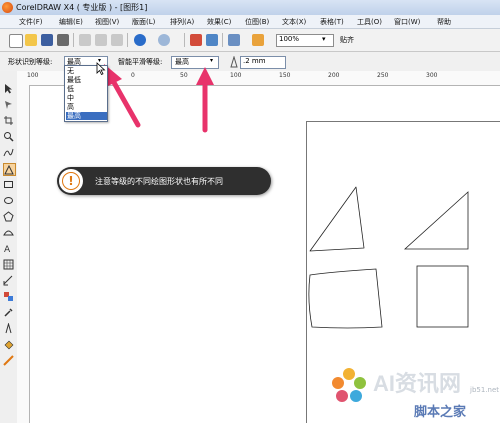  I want to click on menu-layout: 版面(L), so click(143, 22).